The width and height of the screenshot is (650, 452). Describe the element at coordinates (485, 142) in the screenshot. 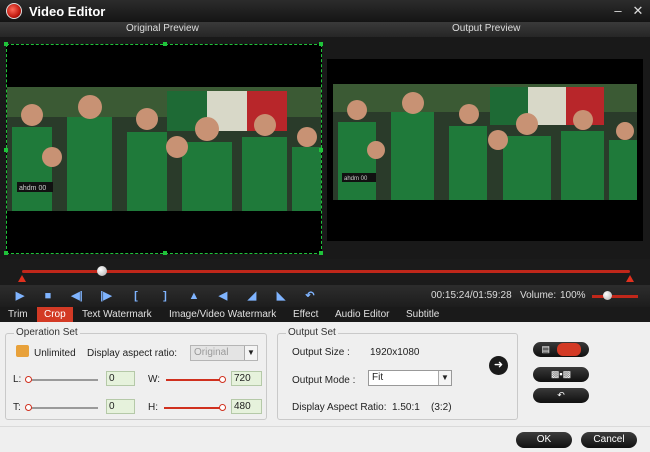

I see `output-video-frame: ahdm 00` at that location.